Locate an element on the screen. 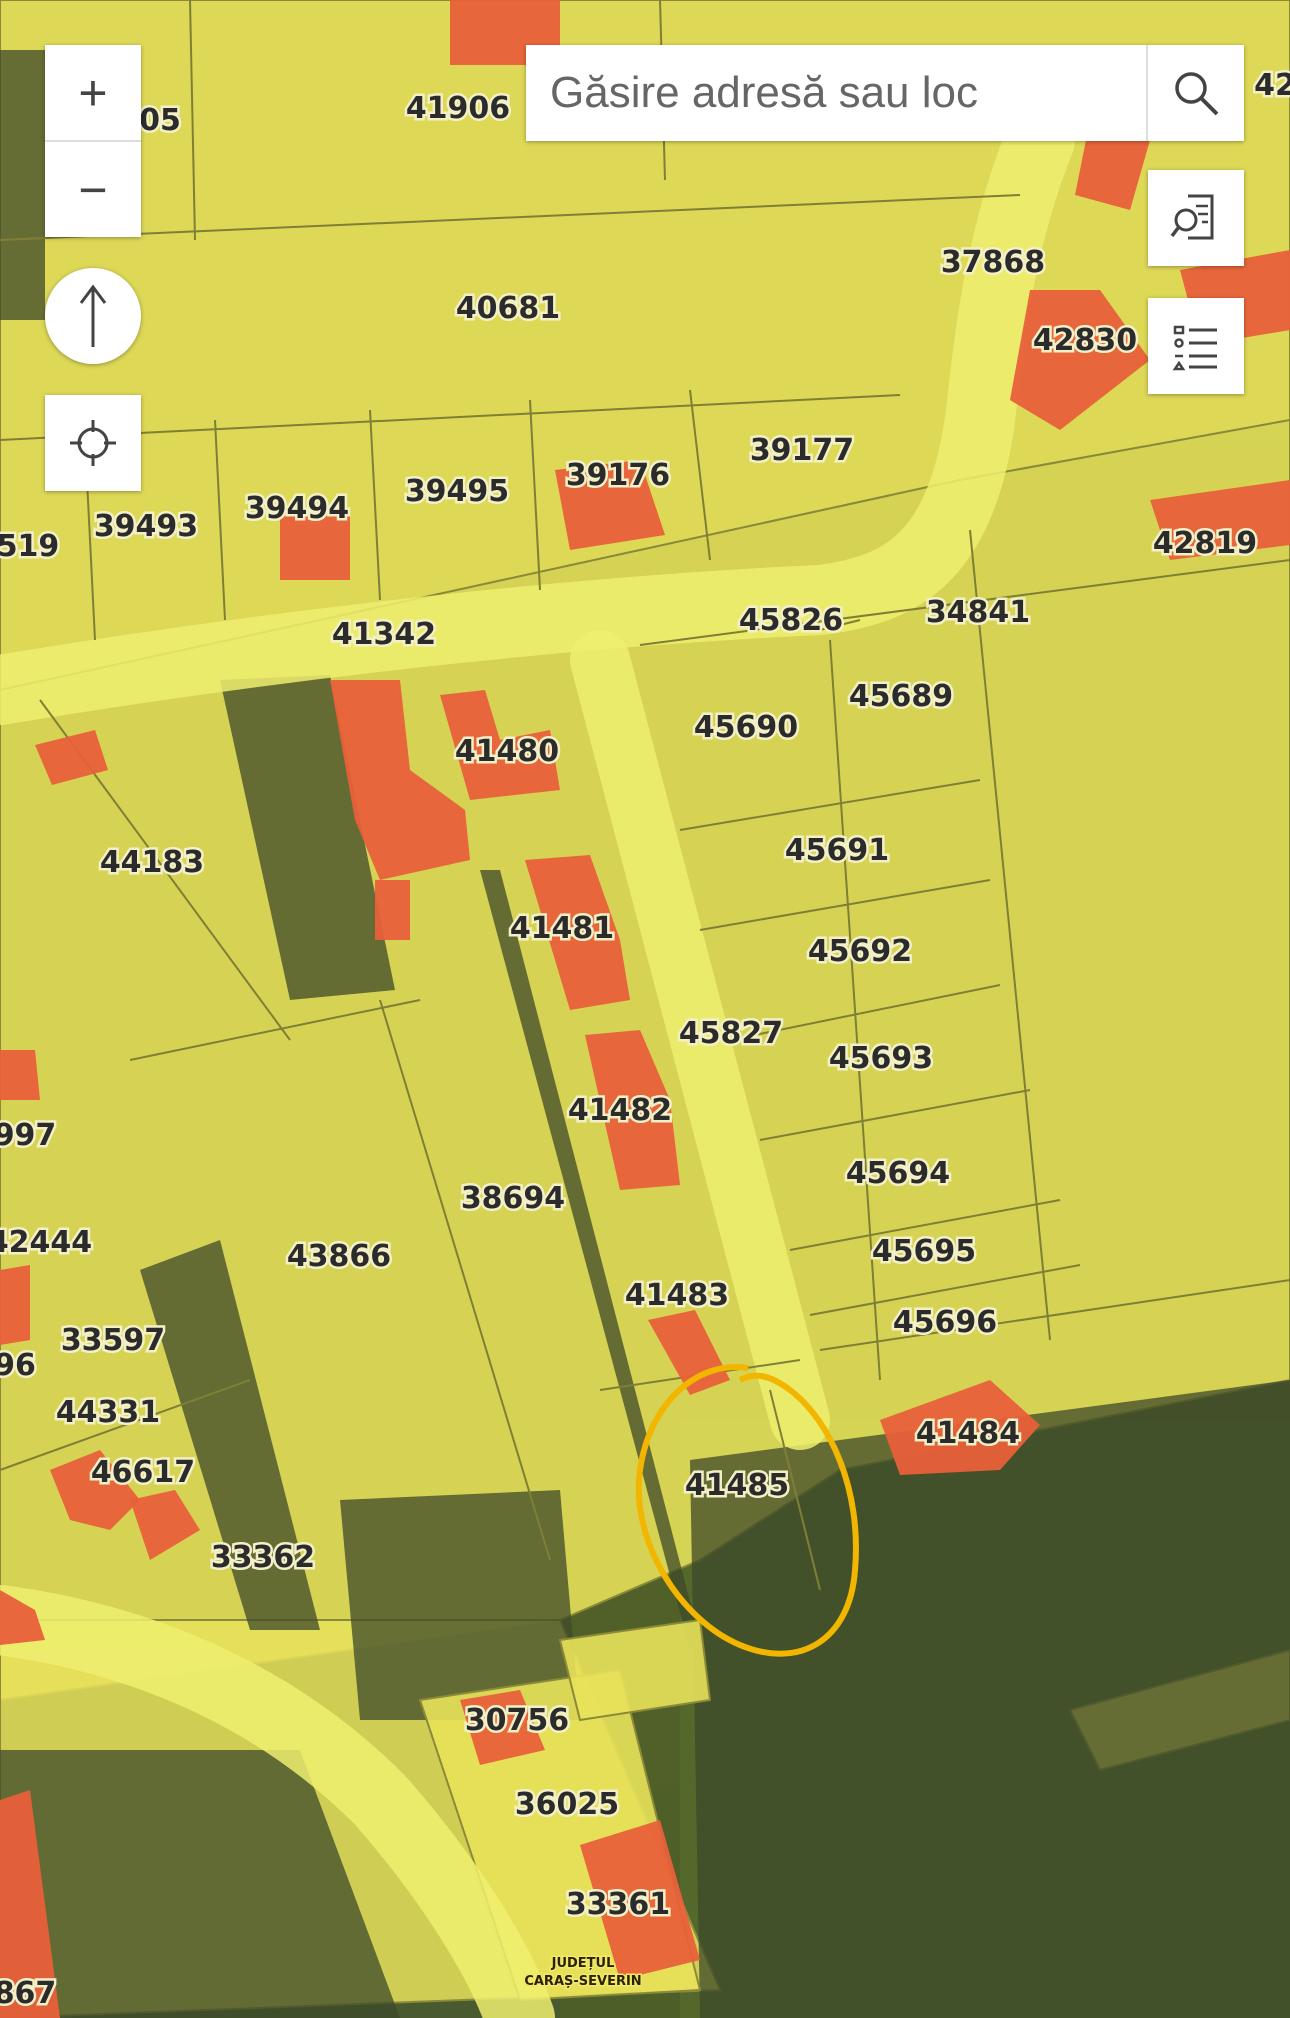 This screenshot has height=2018, width=1290. parcel-label: 05 is located at coordinates (160, 120).